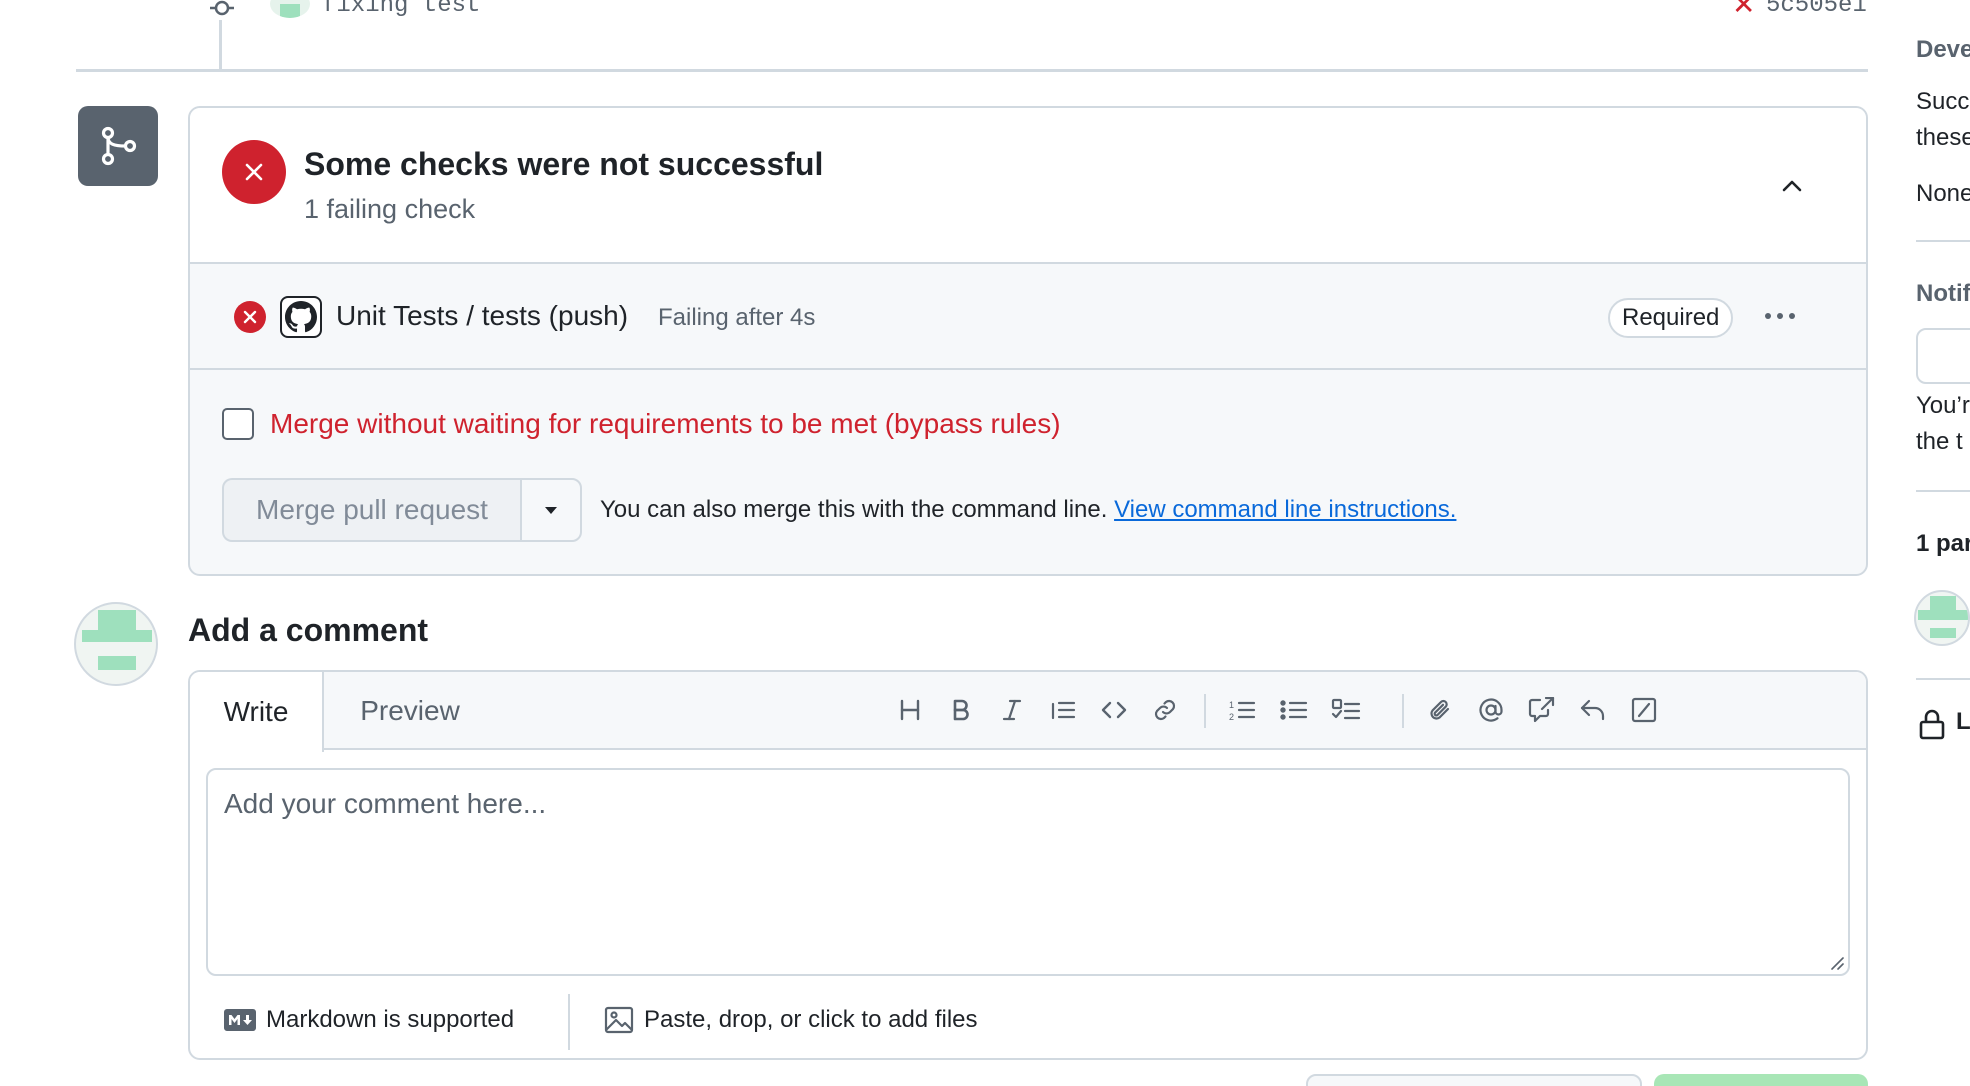 The image size is (1970, 1086). I want to click on link-icon, so click(1165, 710).